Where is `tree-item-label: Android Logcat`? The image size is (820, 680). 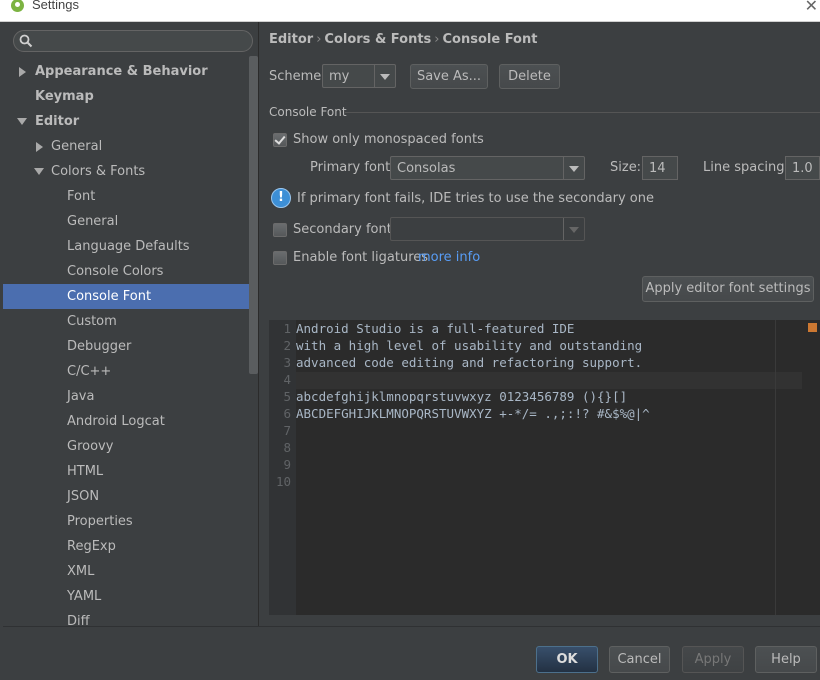
tree-item-label: Android Logcat is located at coordinates (116, 421).